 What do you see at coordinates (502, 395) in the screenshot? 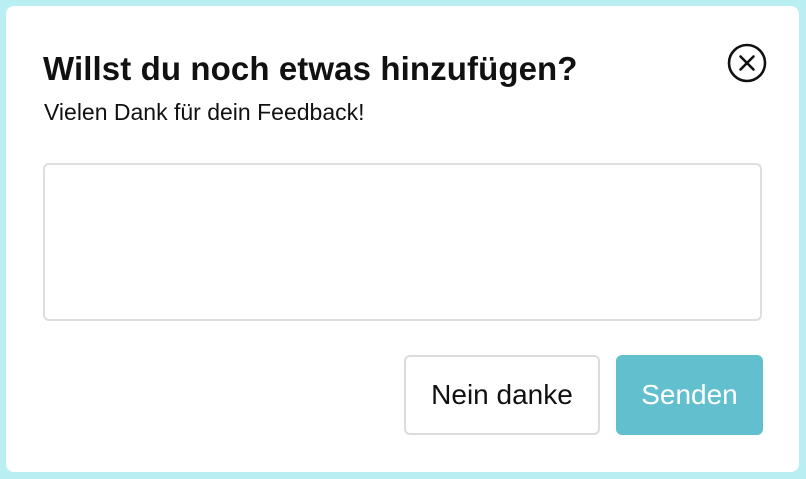
I see `decline-button: Nein danke` at bounding box center [502, 395].